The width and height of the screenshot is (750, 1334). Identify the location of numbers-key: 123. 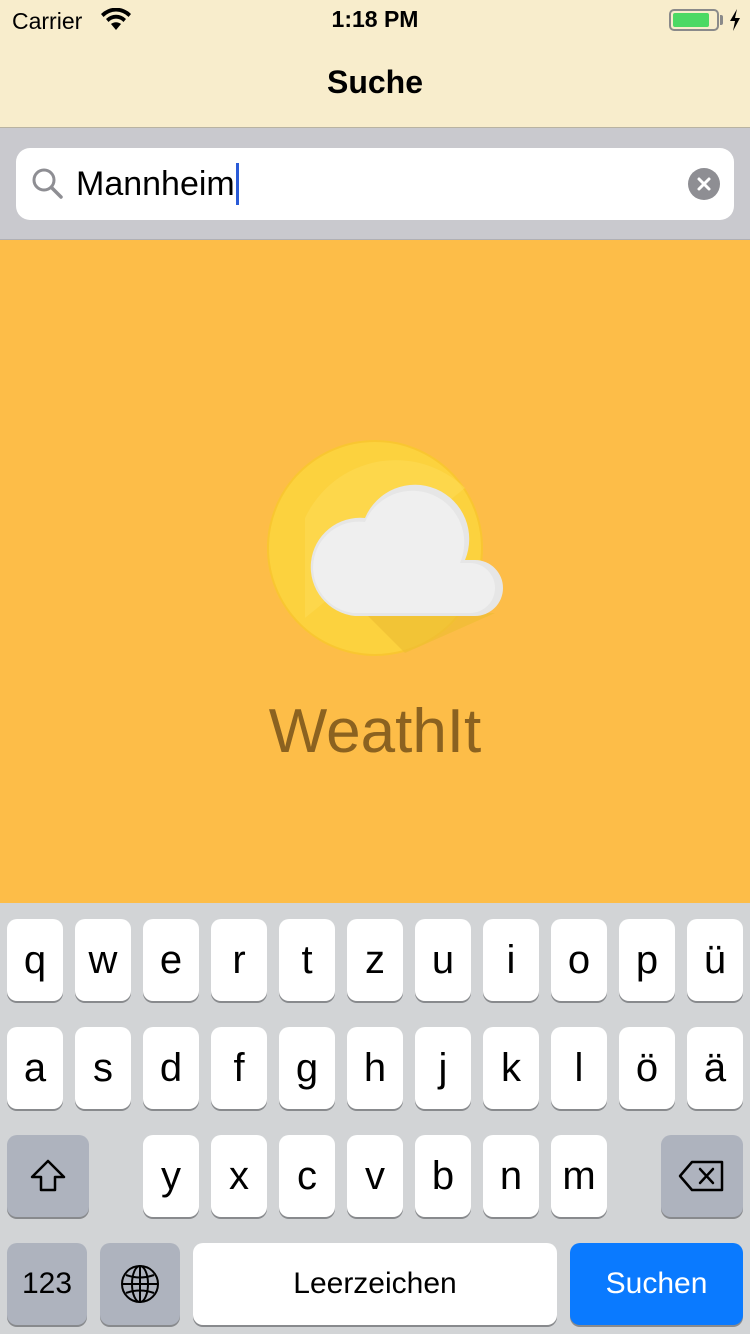
(47, 1284).